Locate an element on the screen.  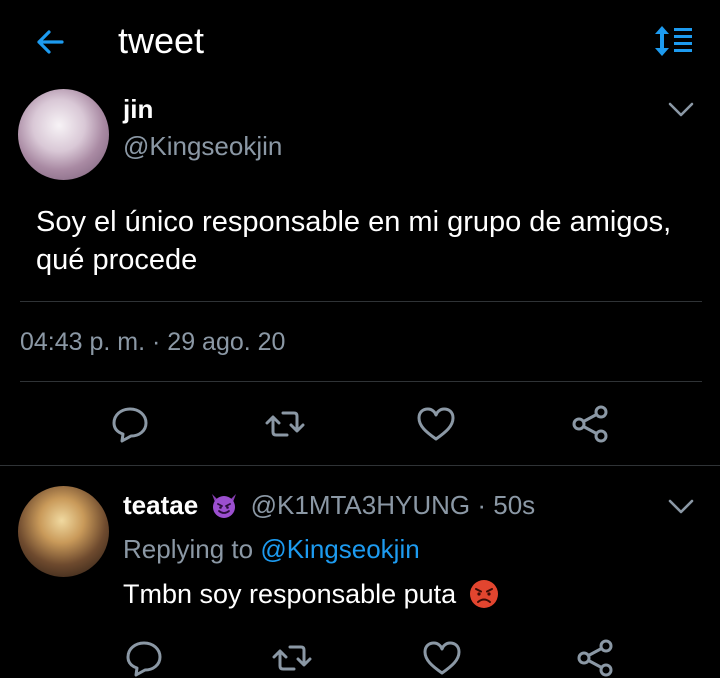
back-arrow-icon is located at coordinates (50, 42).